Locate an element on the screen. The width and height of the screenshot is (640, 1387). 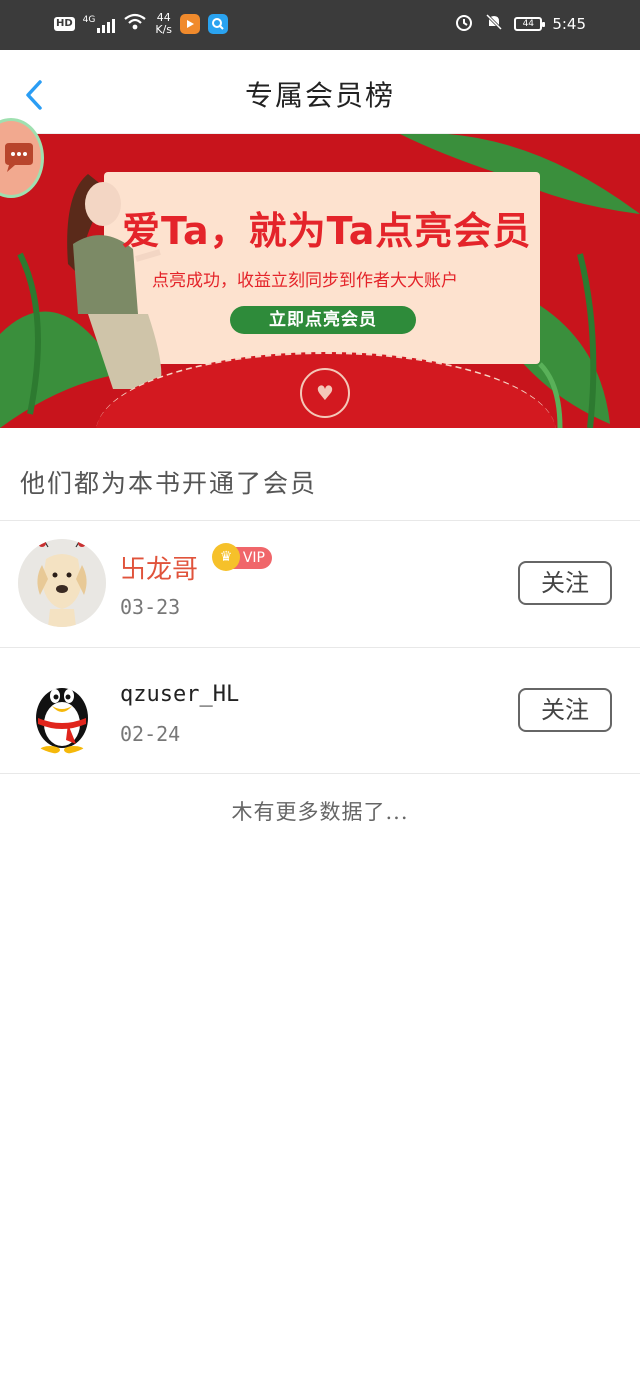
member-row: qzuser_HL 02-24 关注 is located at coordinates (320, 711).